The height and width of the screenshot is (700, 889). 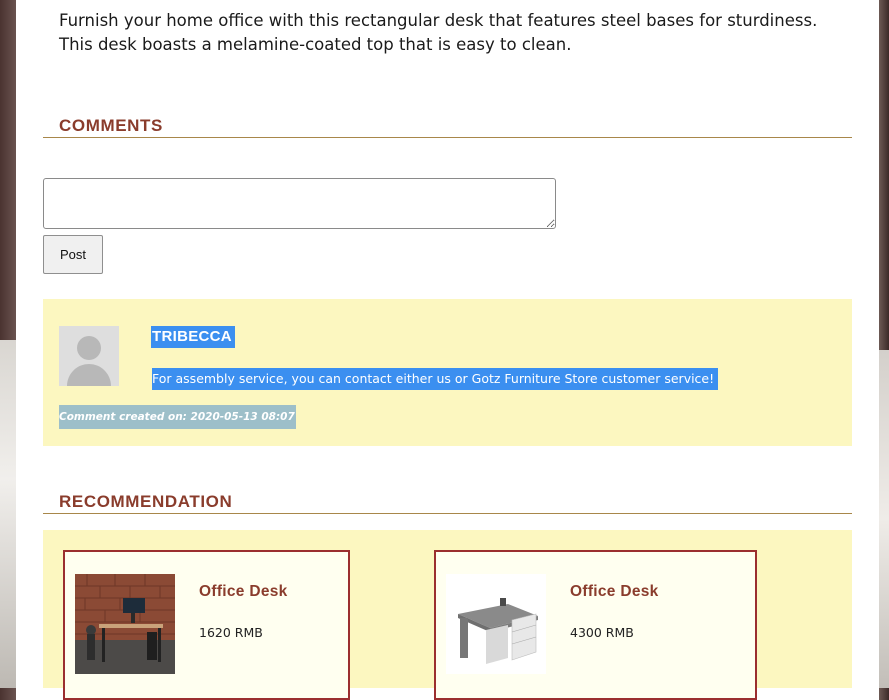 I want to click on avatar-head-shape, so click(x=89, y=348).